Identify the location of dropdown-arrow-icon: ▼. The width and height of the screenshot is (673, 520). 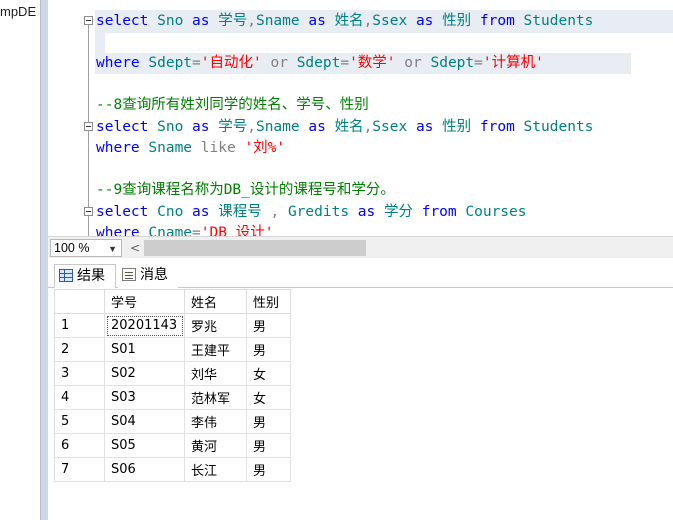
(112, 249).